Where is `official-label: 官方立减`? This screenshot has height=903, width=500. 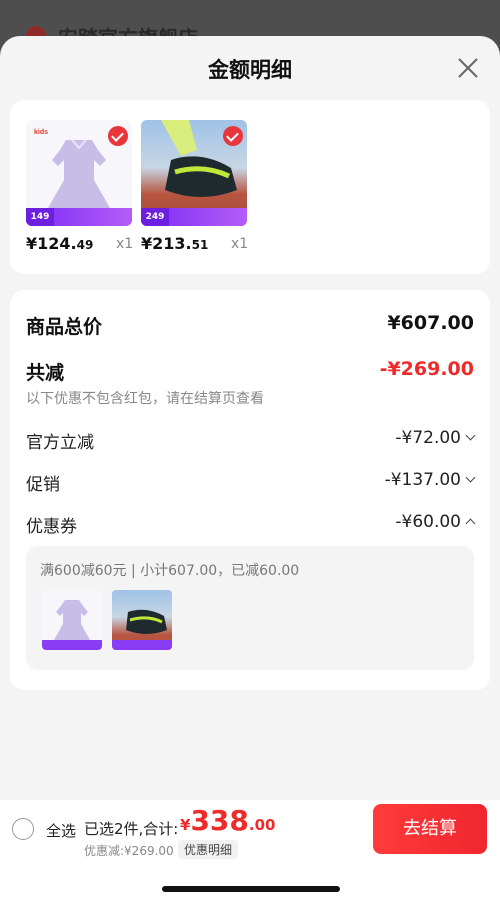 official-label: 官方立减 is located at coordinates (60, 443).